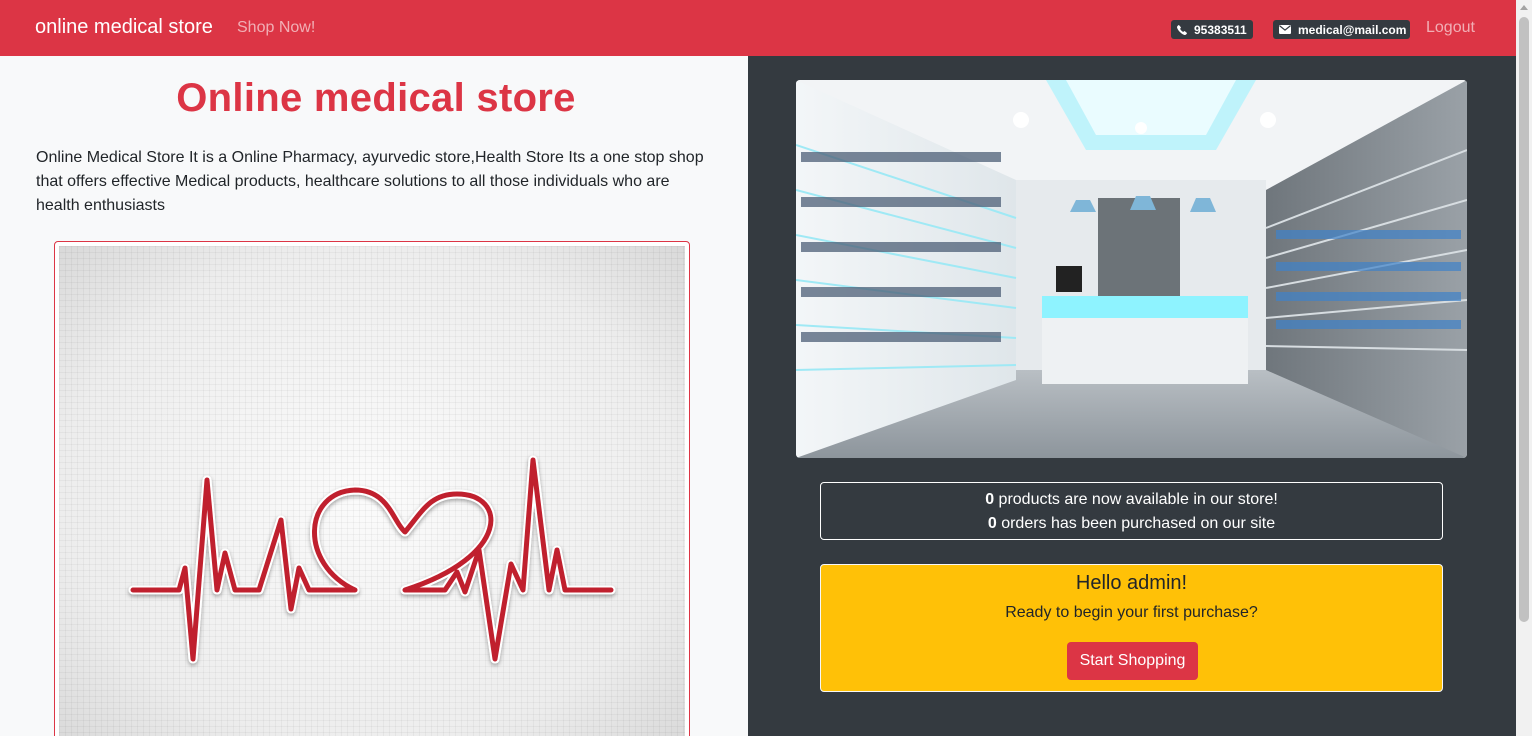  I want to click on scroll-up-arrow-icon, so click(1524, 7).